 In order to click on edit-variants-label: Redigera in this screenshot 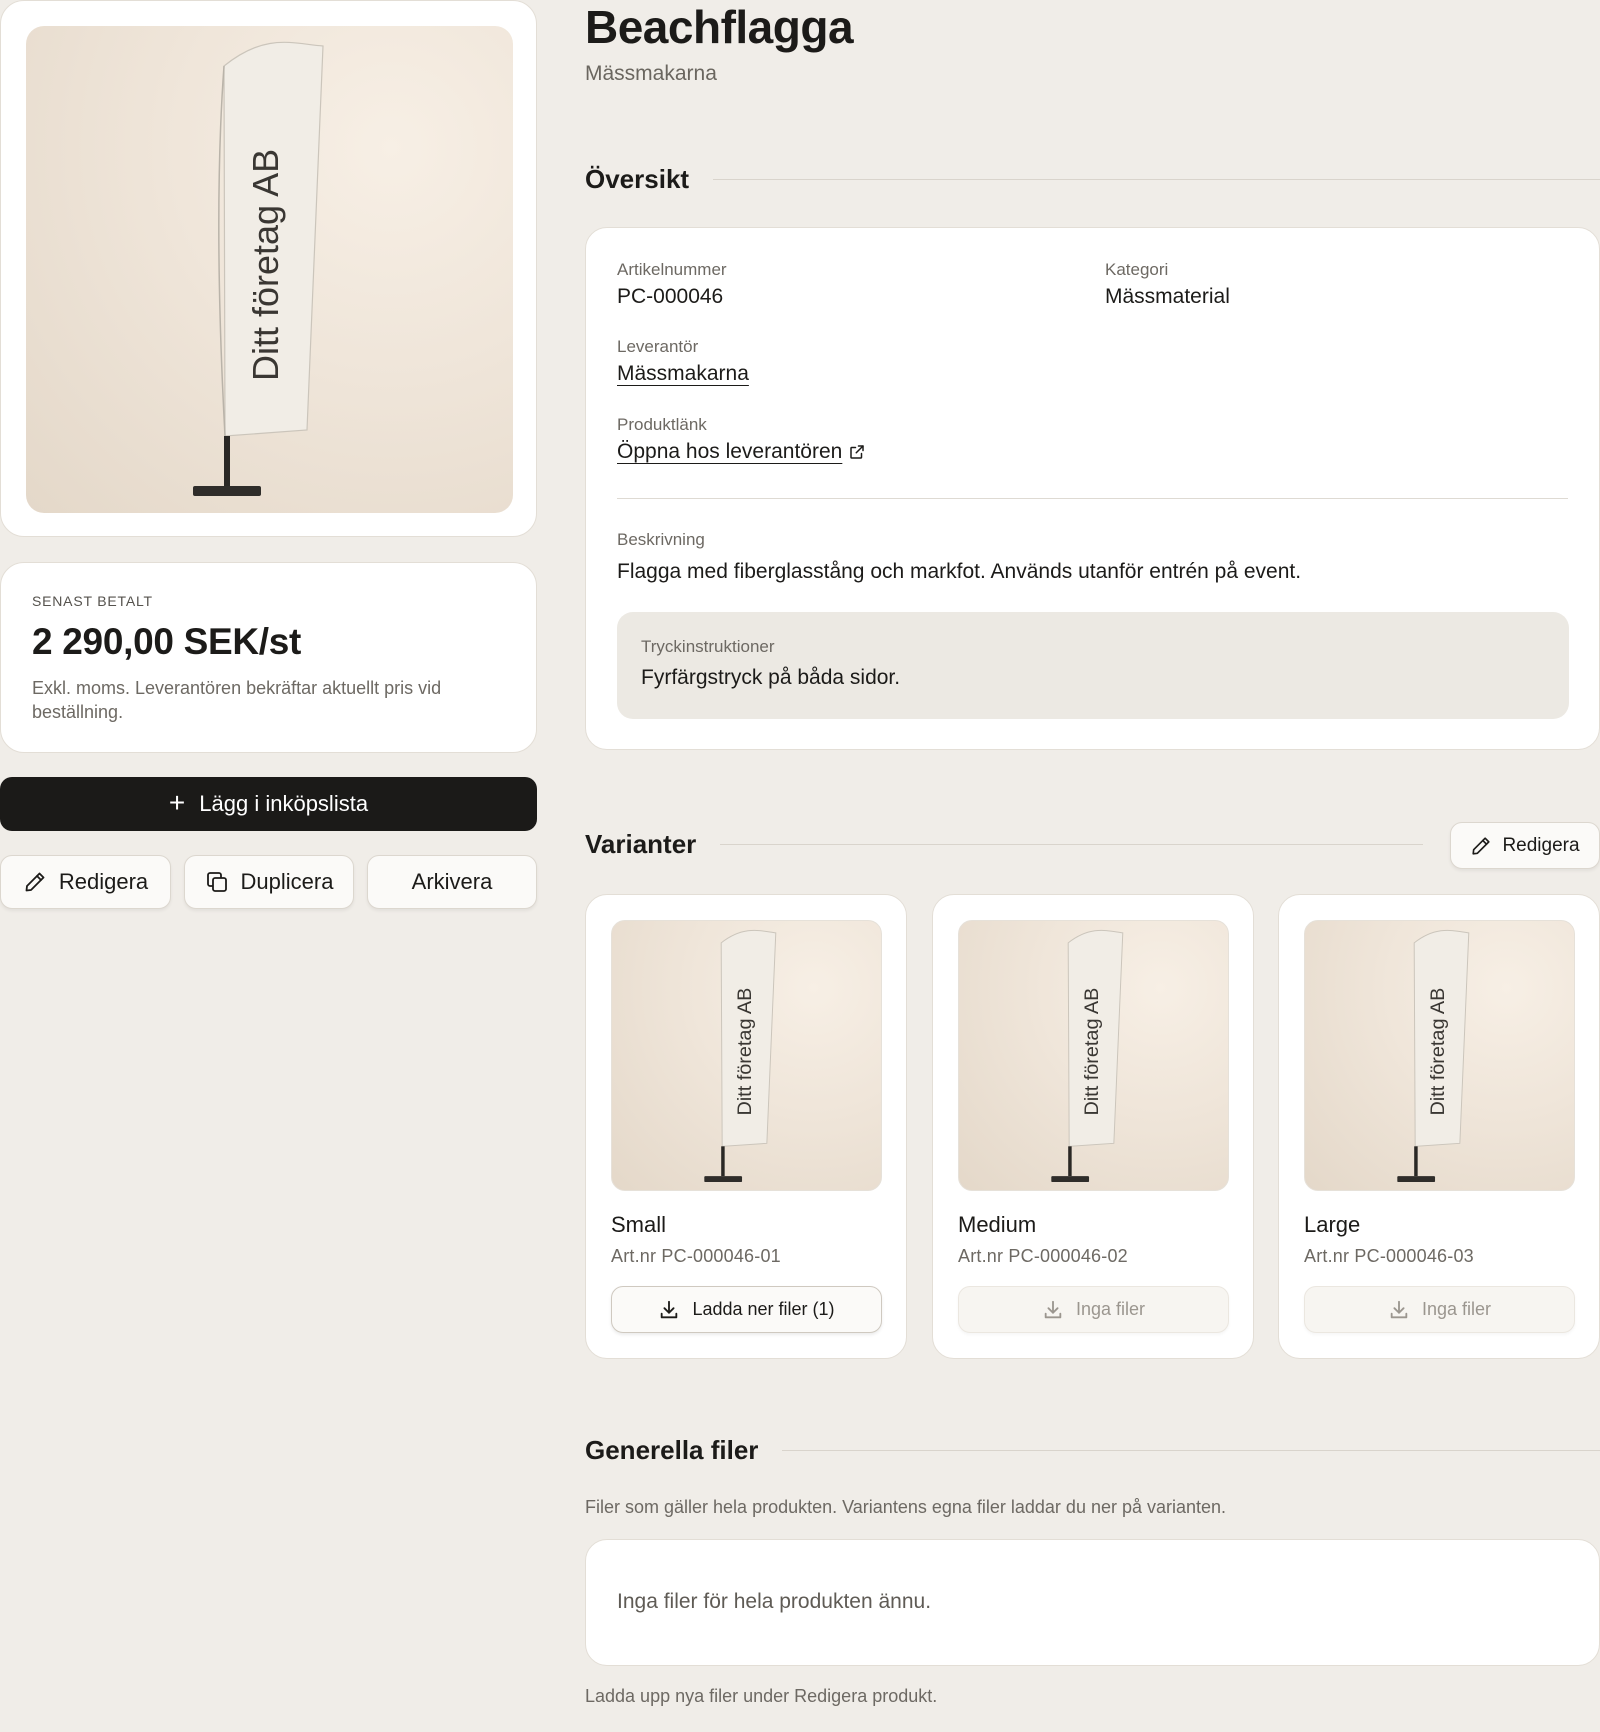, I will do `click(1541, 845)`.